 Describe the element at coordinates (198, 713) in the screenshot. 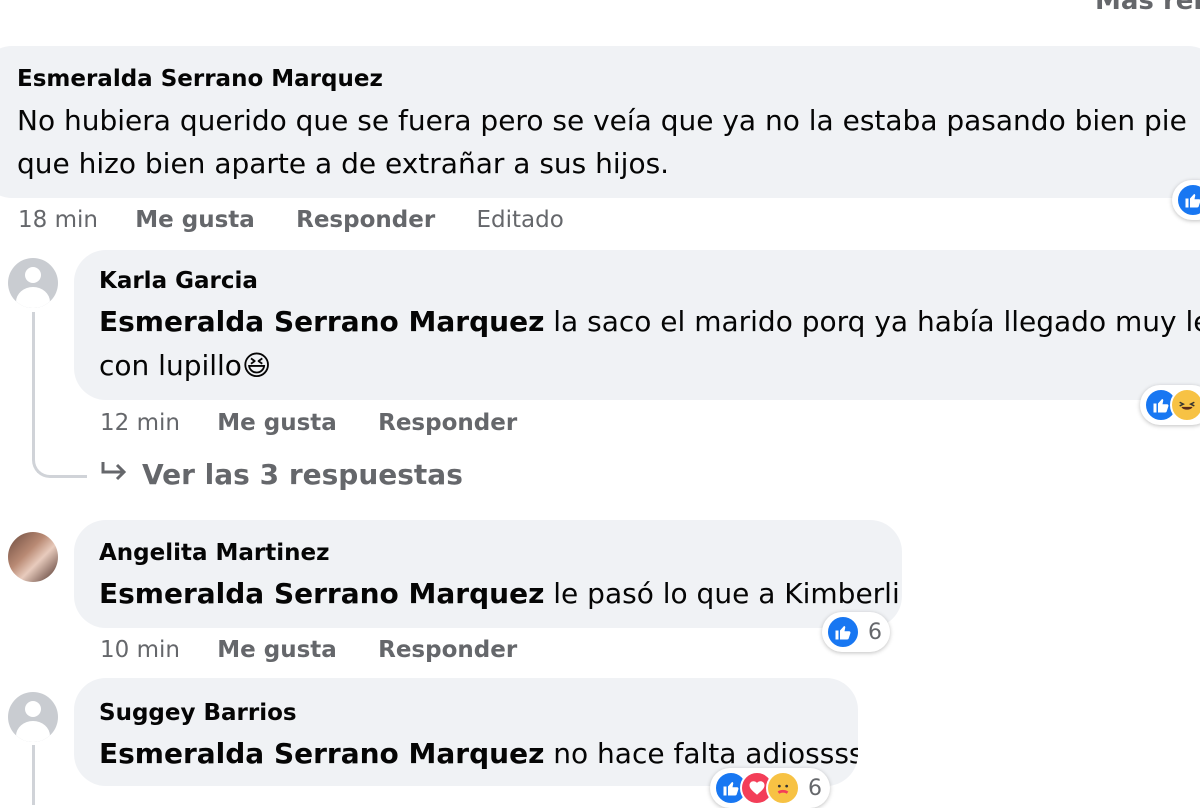

I see `comment-author: Suggey Barrios` at that location.